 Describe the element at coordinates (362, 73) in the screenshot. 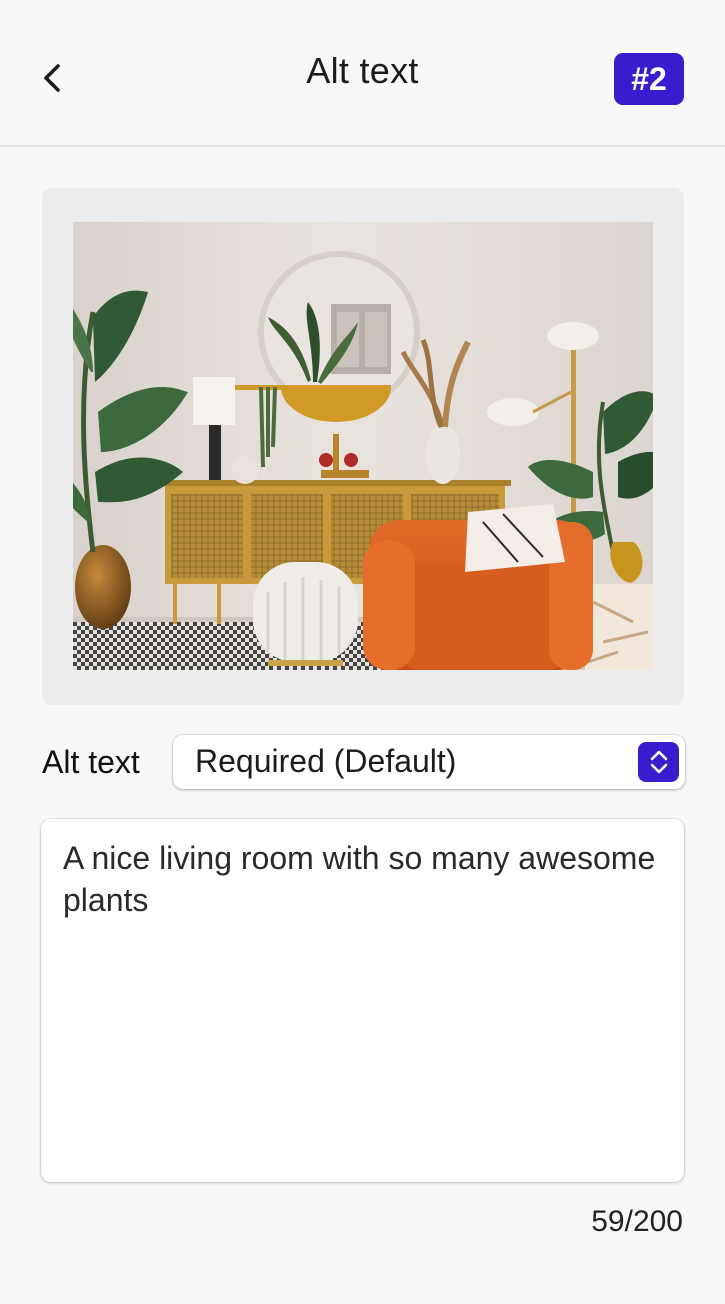

I see `top-bar: Alt text #2` at that location.